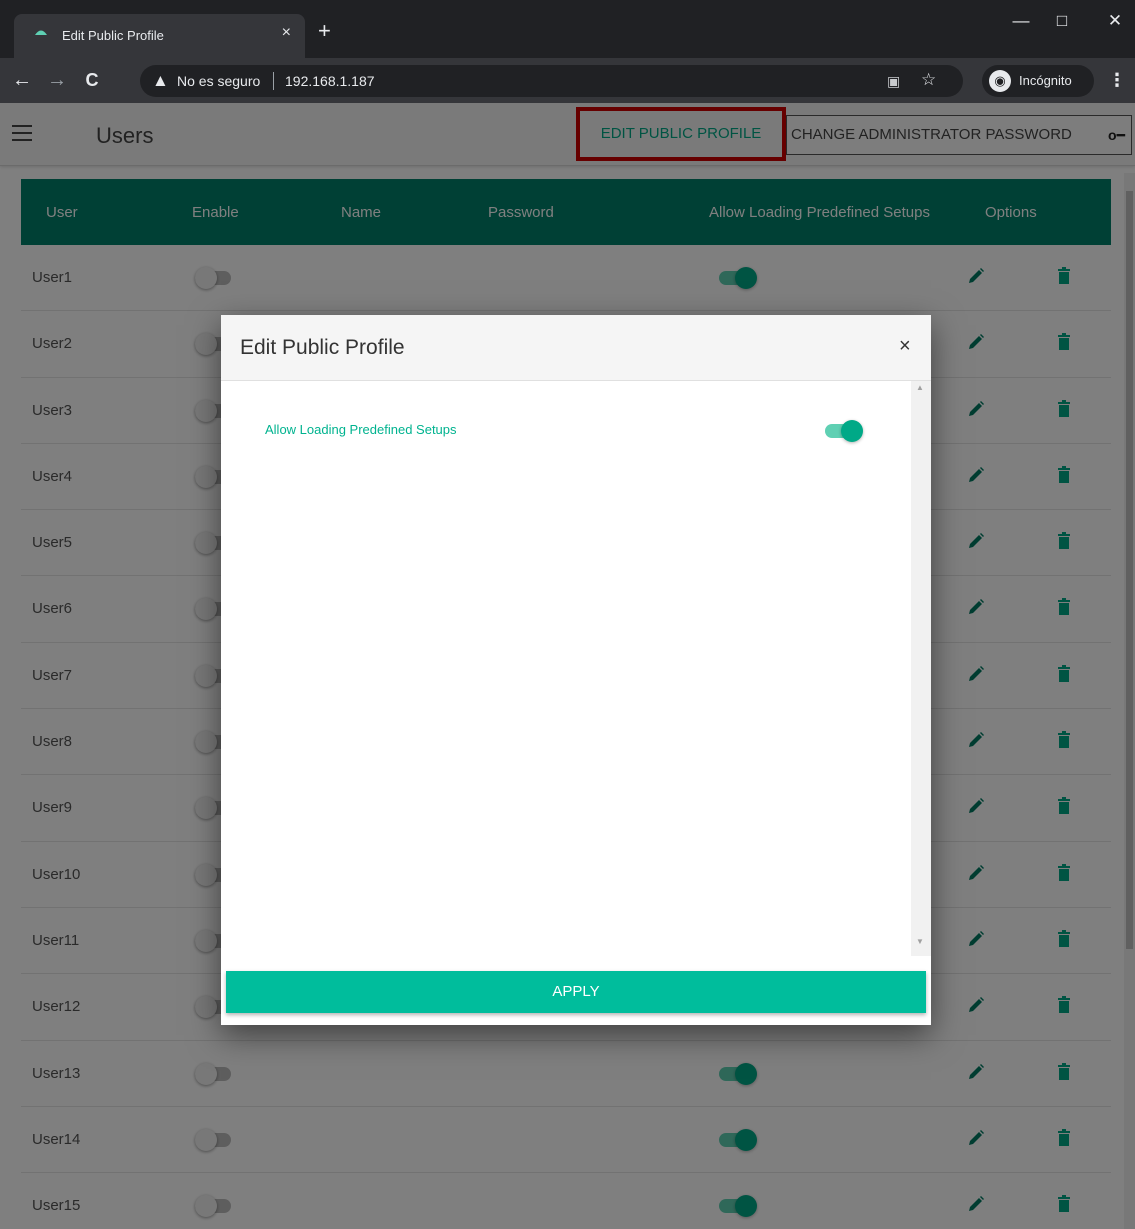 The height and width of the screenshot is (1229, 1135). I want to click on warning-icon: ▲, so click(160, 80).